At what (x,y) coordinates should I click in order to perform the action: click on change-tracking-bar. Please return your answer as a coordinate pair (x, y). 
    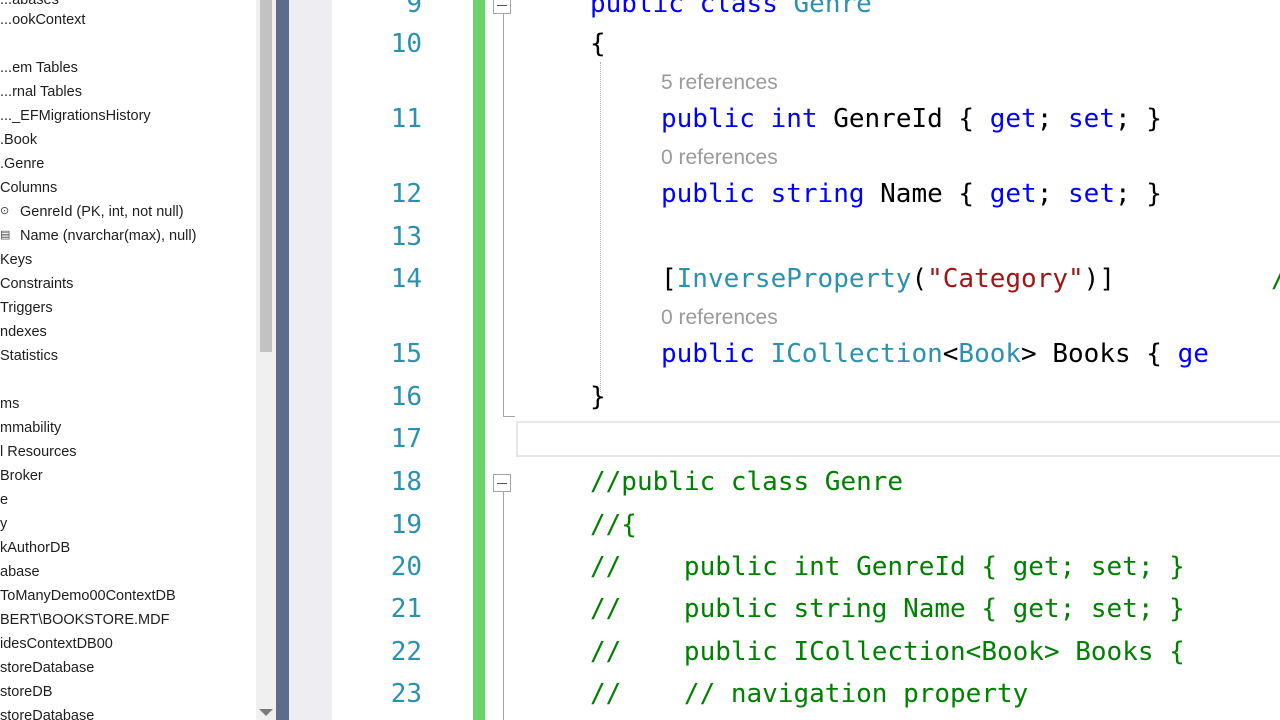
    Looking at the image, I should click on (479, 360).